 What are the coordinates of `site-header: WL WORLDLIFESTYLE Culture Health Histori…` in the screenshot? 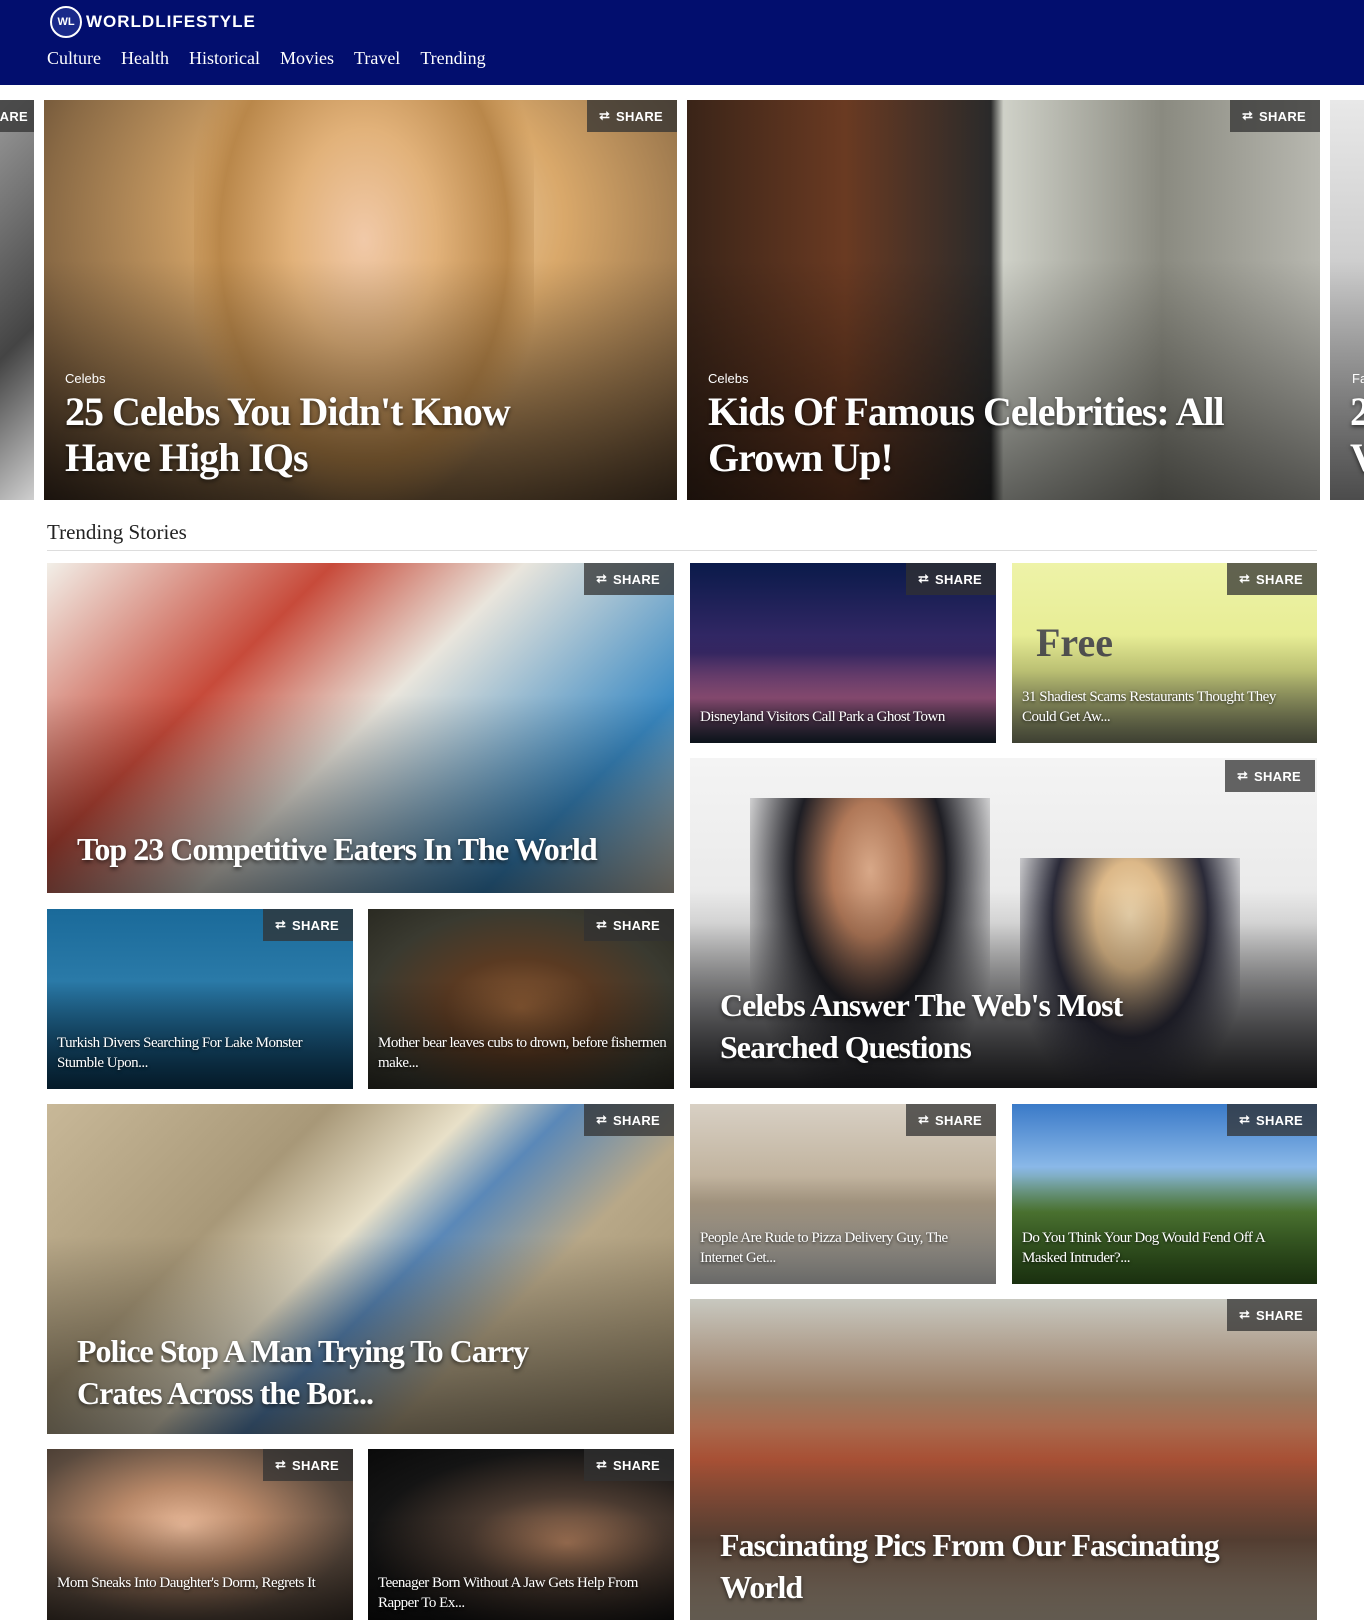 It's located at (682, 42).